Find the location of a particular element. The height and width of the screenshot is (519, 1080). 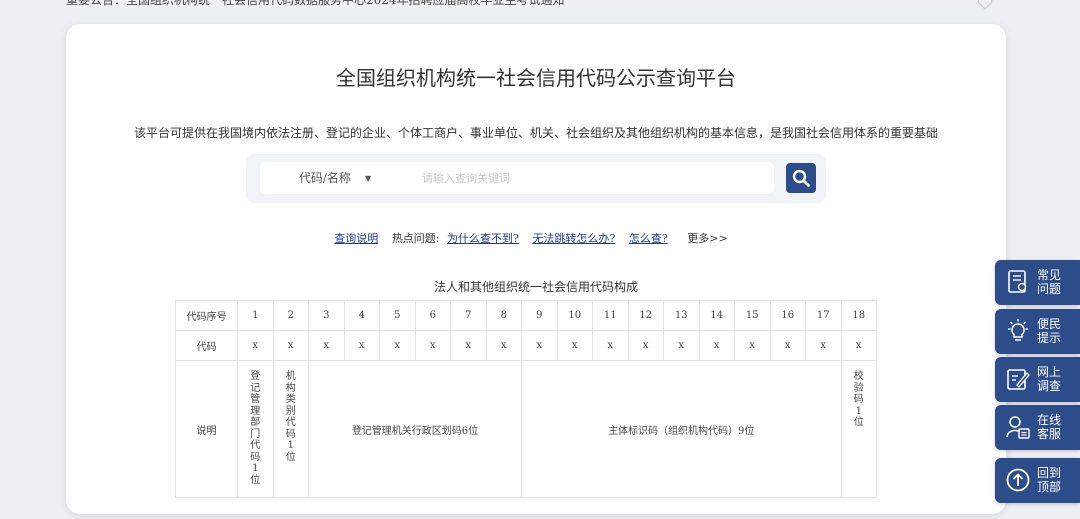

position-cell: 11 is located at coordinates (610, 315).